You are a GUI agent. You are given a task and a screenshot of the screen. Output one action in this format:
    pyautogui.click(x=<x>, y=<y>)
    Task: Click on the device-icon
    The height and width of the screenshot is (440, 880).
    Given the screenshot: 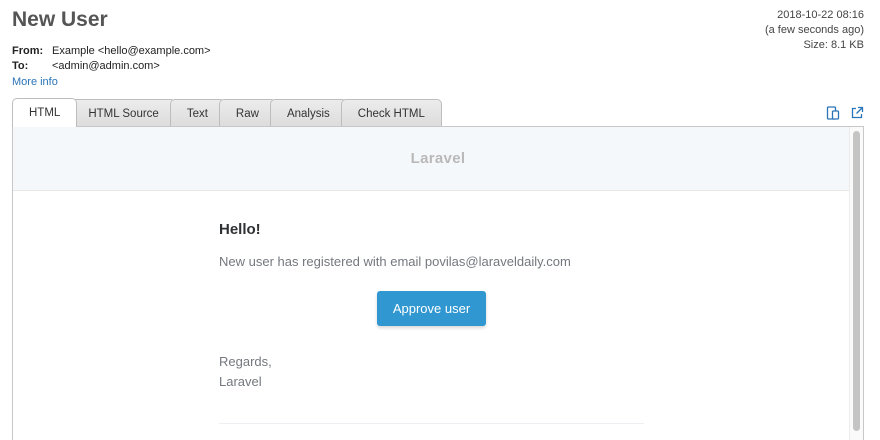 What is the action you would take?
    pyautogui.click(x=833, y=113)
    